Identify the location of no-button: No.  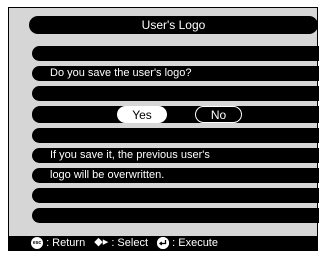
(218, 114).